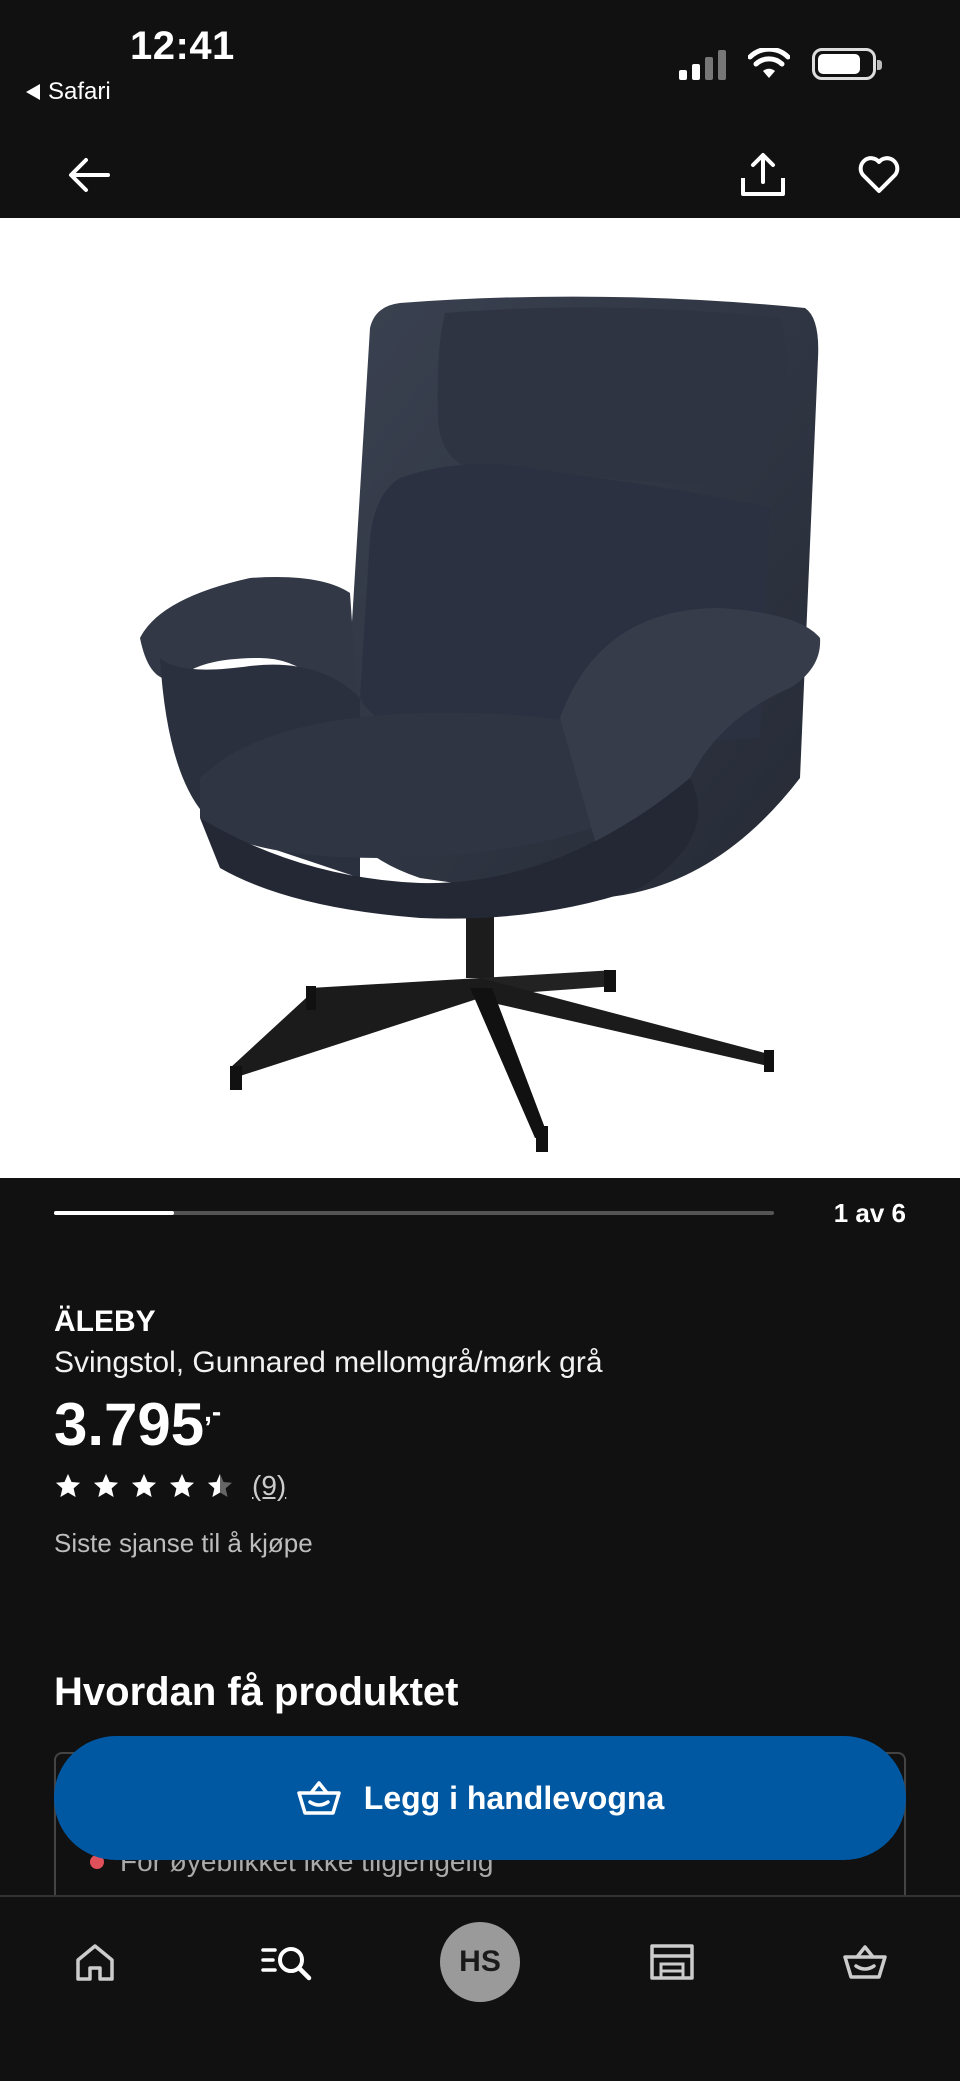  I want to click on carousel-counter: 1 av 6, so click(869, 1213).